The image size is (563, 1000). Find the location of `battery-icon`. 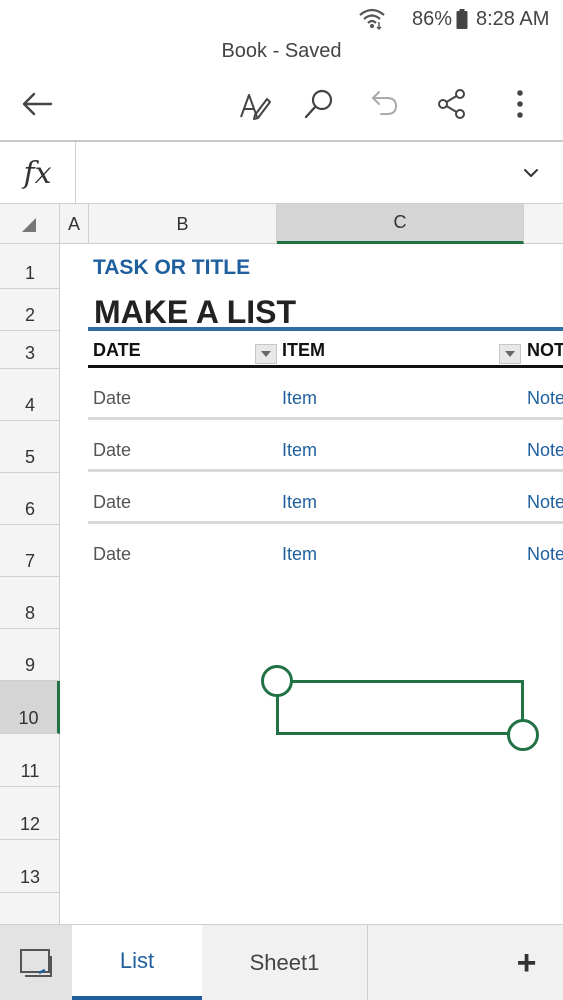

battery-icon is located at coordinates (462, 19).